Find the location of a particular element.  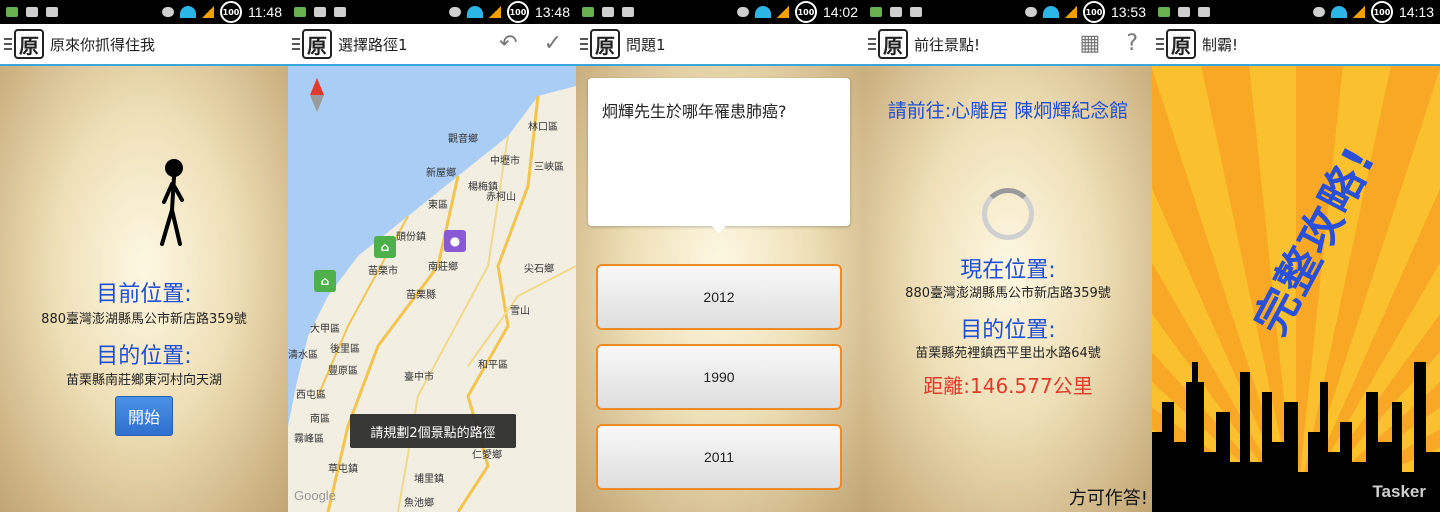

current-location-label: 目前位置: is located at coordinates (144, 294).